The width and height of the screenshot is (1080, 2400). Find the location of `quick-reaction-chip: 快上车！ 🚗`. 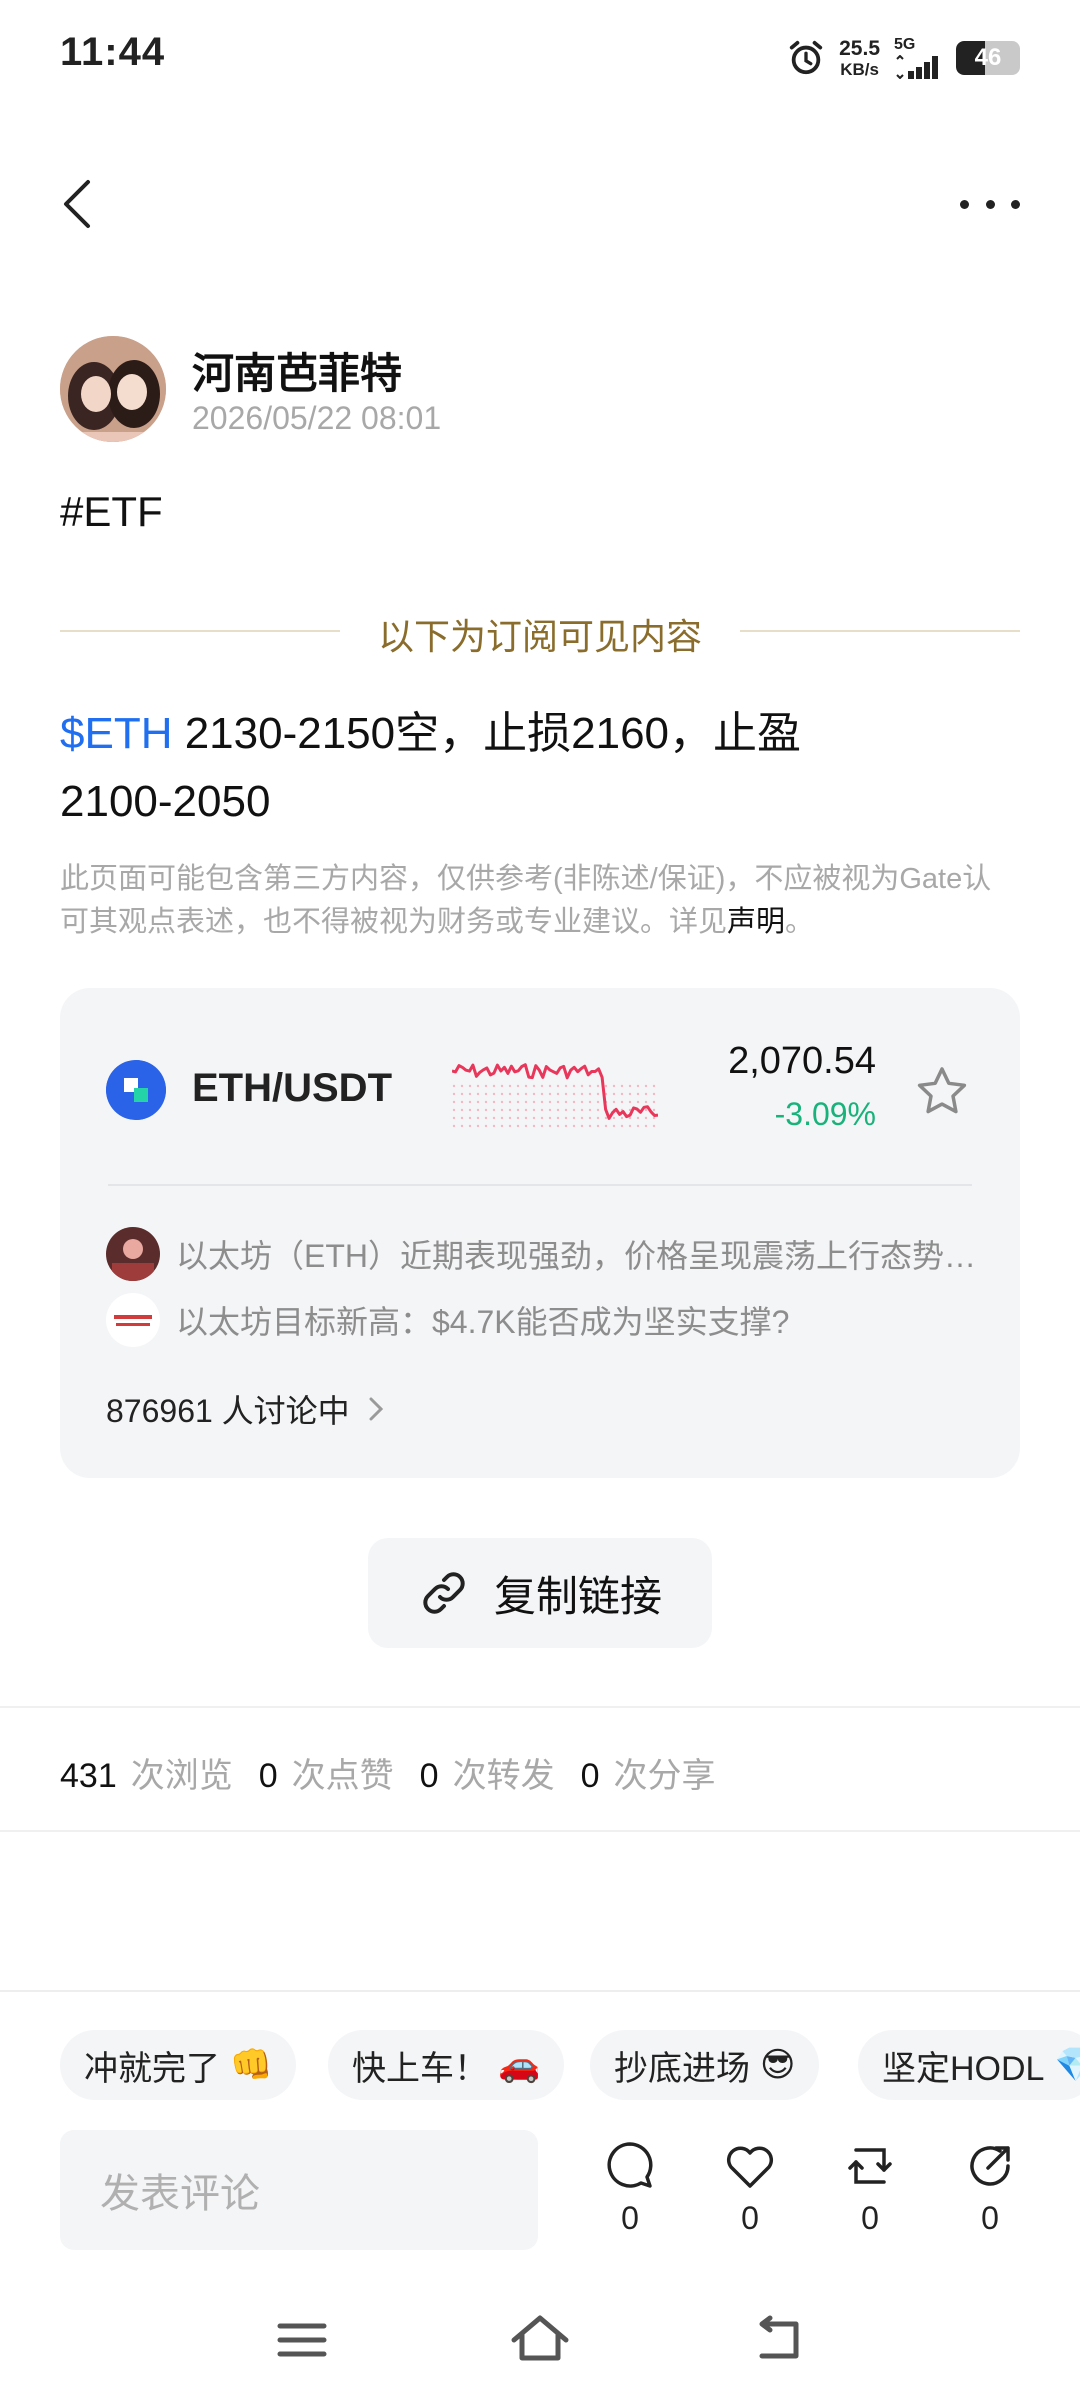

quick-reaction-chip: 快上车！ 🚗 is located at coordinates (446, 2065).